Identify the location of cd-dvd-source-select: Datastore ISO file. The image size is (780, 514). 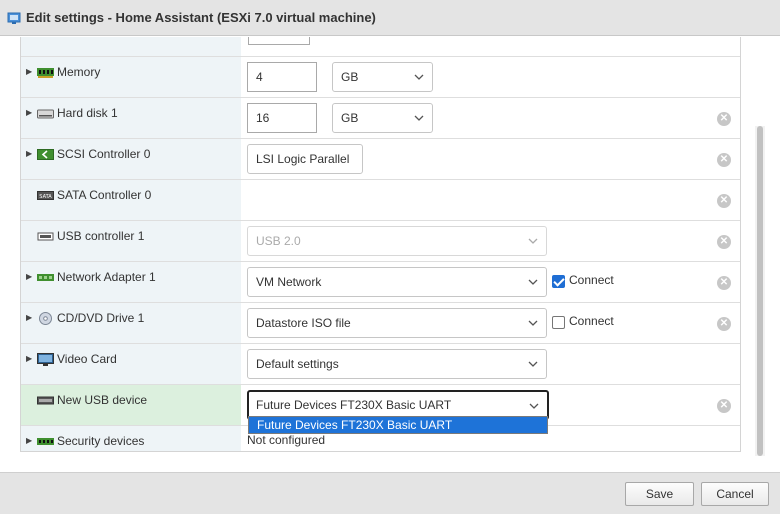
(397, 323).